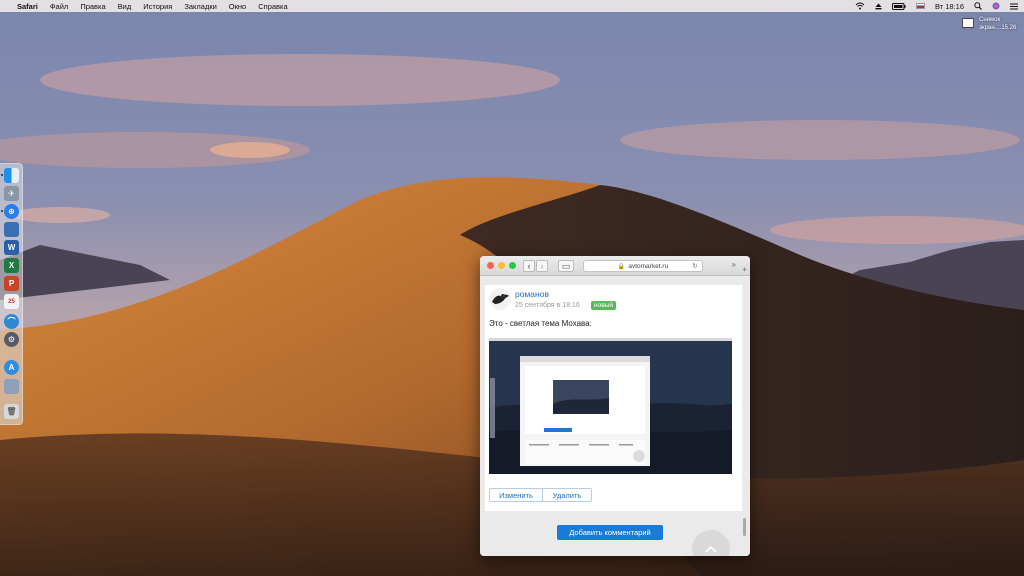 Image resolution: width=1024 pixels, height=576 pixels. Describe the element at coordinates (996, 6) in the screenshot. I see `siri-icon` at that location.